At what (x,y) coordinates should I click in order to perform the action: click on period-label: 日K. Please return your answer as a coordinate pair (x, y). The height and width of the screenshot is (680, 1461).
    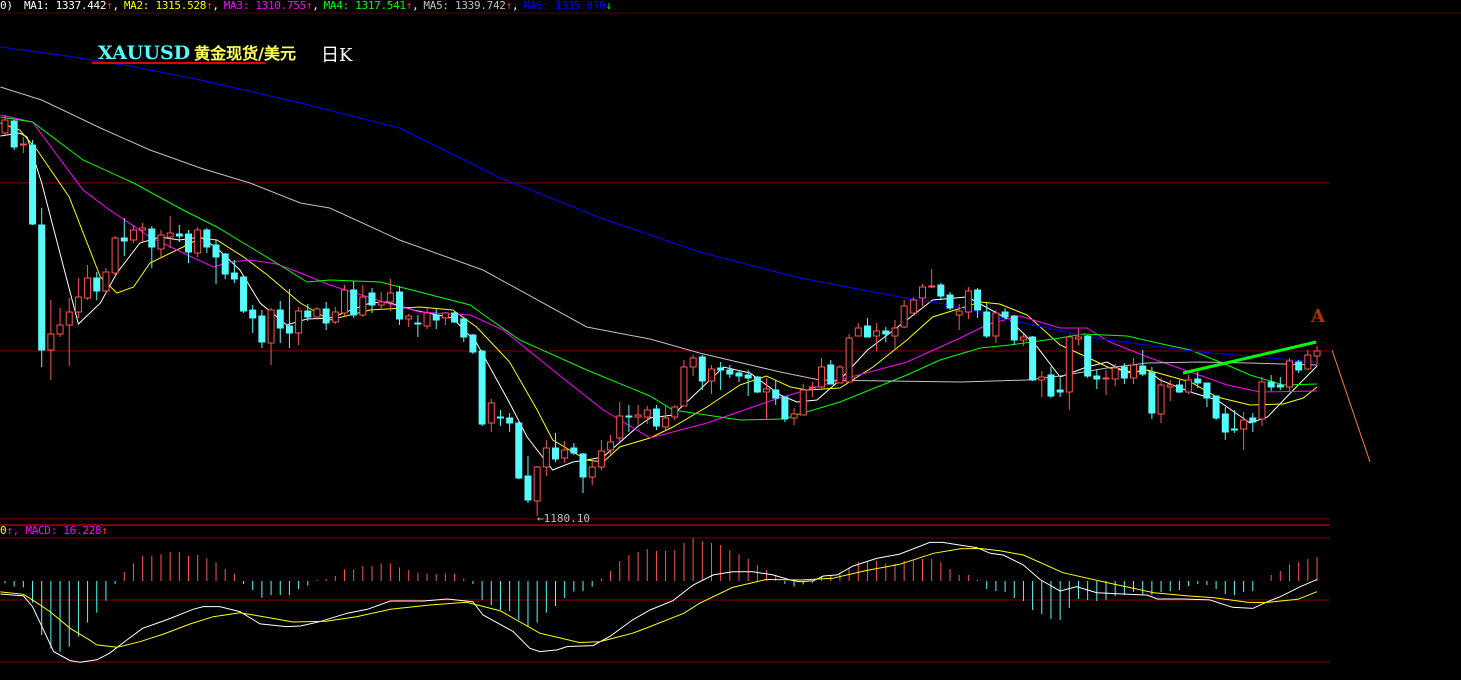
    Looking at the image, I should click on (336, 54).